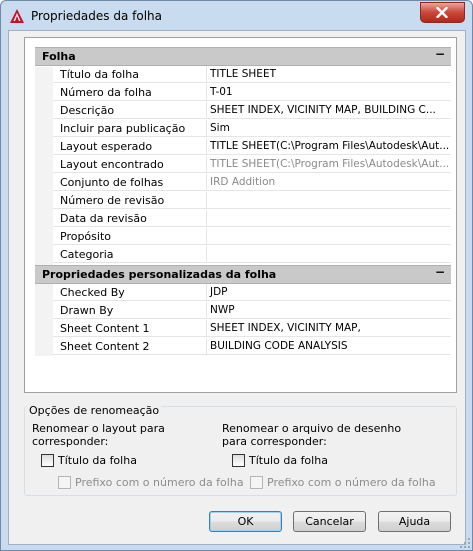 This screenshot has height=551, width=473. What do you see at coordinates (414, 521) in the screenshot?
I see `help-button: Ajuda` at bounding box center [414, 521].